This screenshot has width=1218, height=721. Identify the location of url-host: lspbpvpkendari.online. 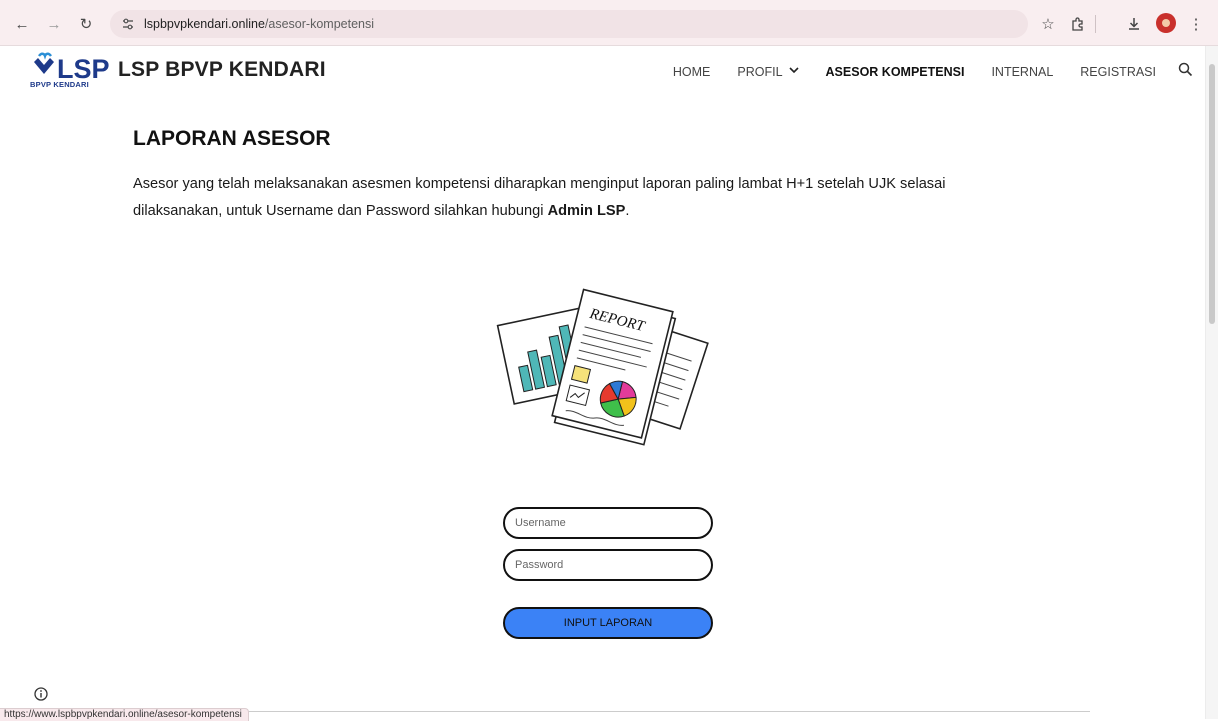
(204, 24).